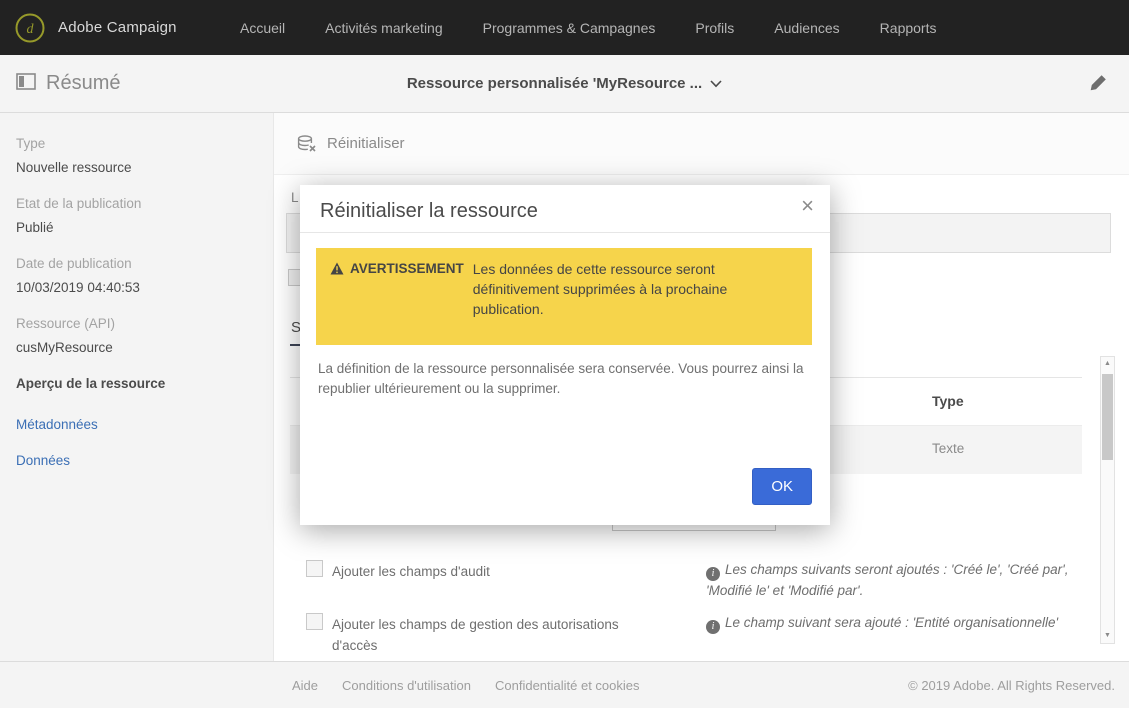  I want to click on scrollbar-thumb, so click(1107, 417).